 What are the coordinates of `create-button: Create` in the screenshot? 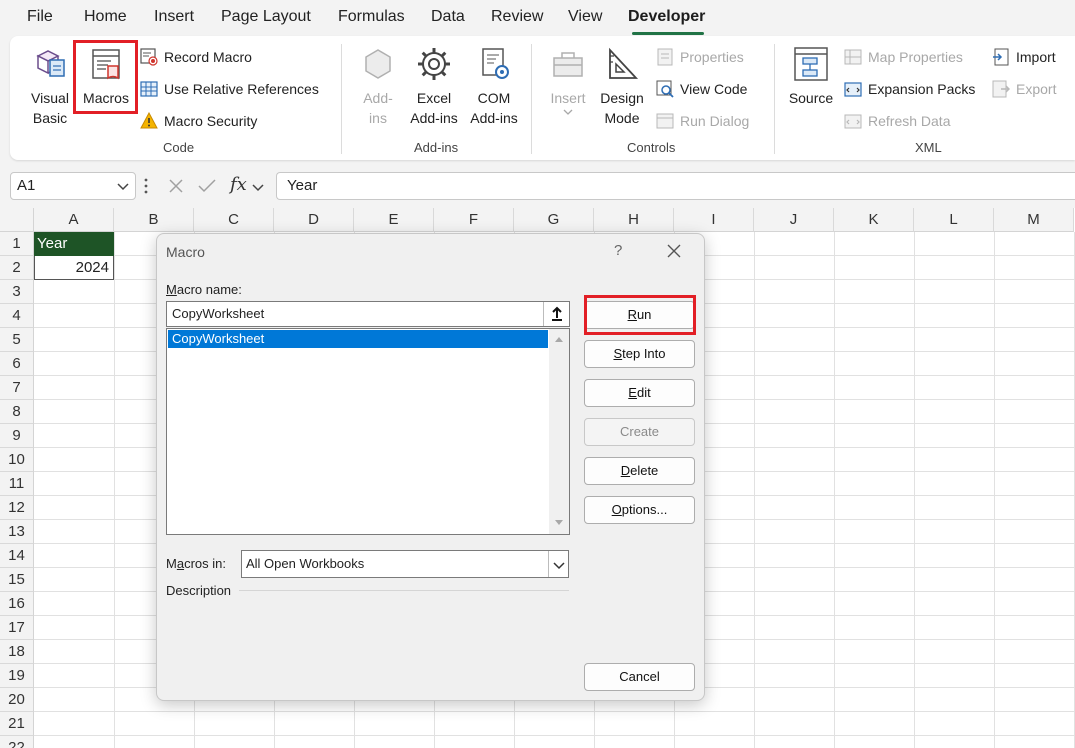 It's located at (639, 432).